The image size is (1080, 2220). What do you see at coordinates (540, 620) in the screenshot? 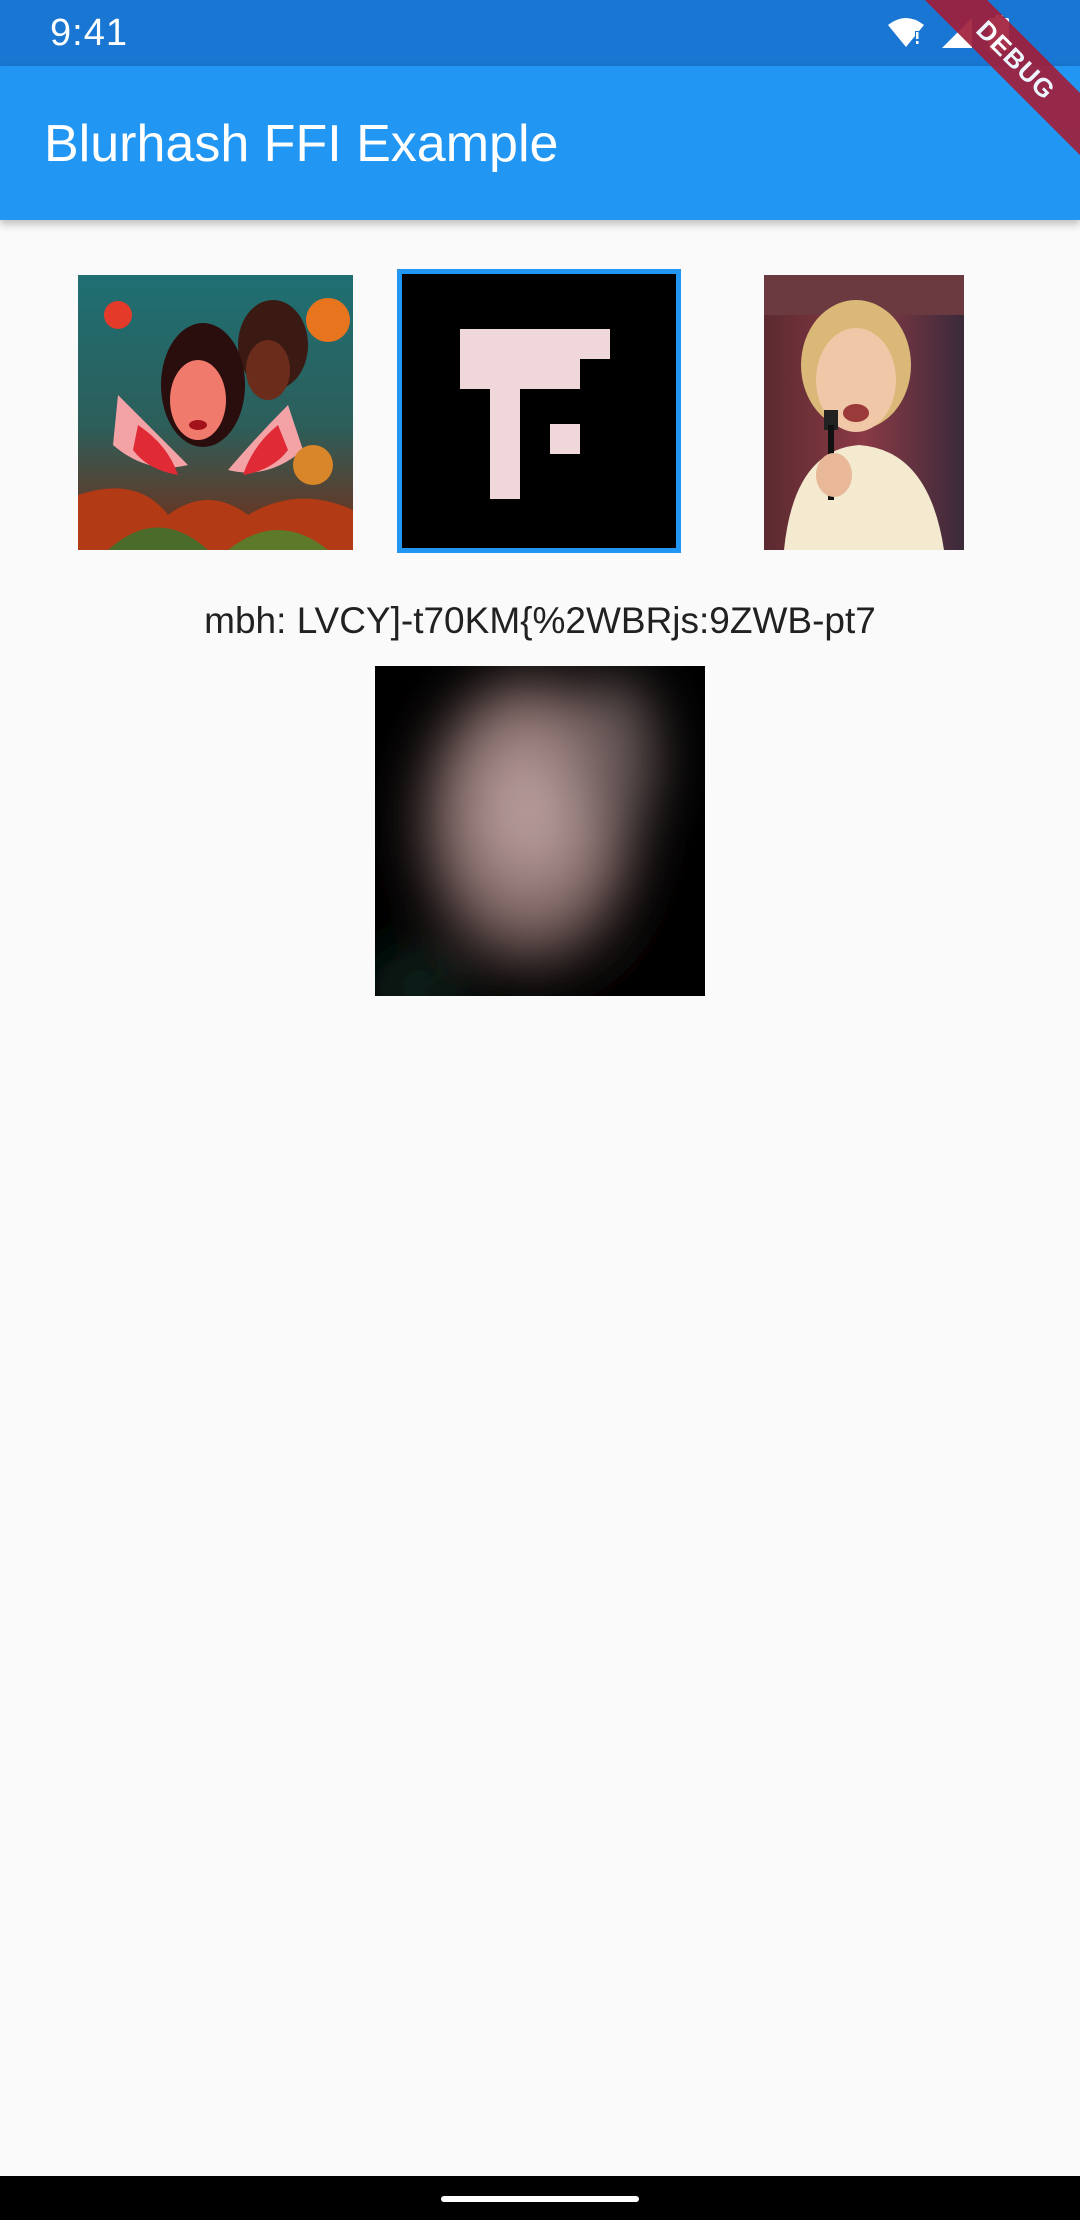
I see `blurhash-text: mbh: LVCY]-t70KM{%2WBRjs:9ZWB-pt7` at bounding box center [540, 620].